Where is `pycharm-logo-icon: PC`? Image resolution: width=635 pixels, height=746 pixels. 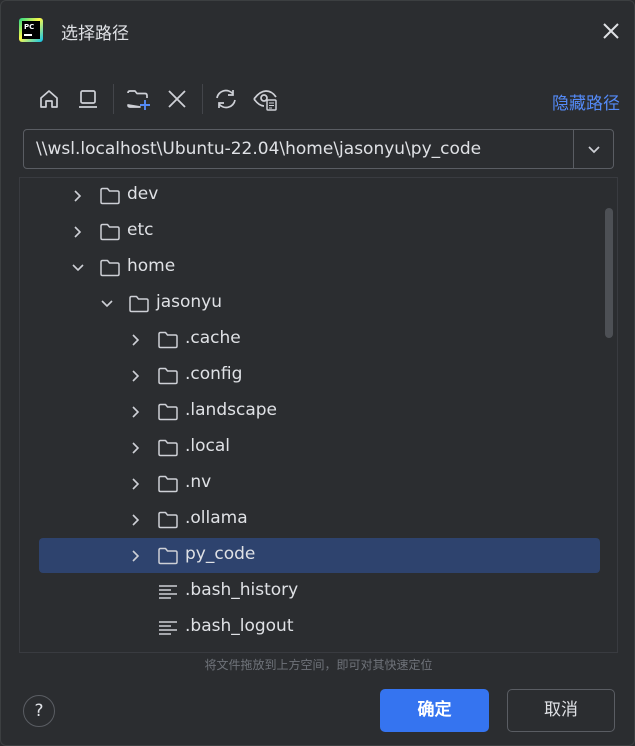 pycharm-logo-icon: PC is located at coordinates (31, 30).